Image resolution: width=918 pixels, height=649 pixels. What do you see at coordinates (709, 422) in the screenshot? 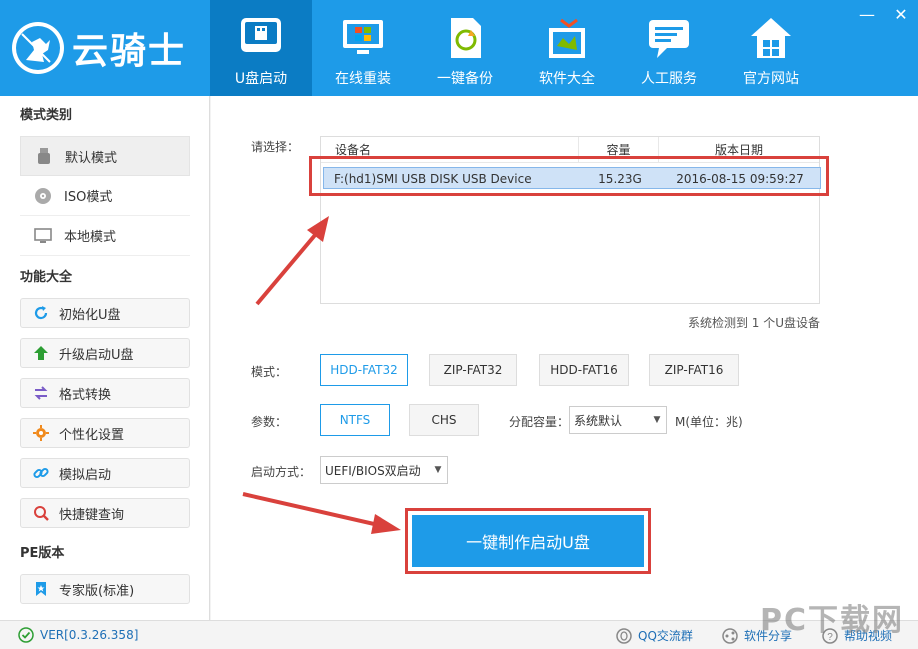
I see `alloc-unit: M(单位：兆)` at bounding box center [709, 422].